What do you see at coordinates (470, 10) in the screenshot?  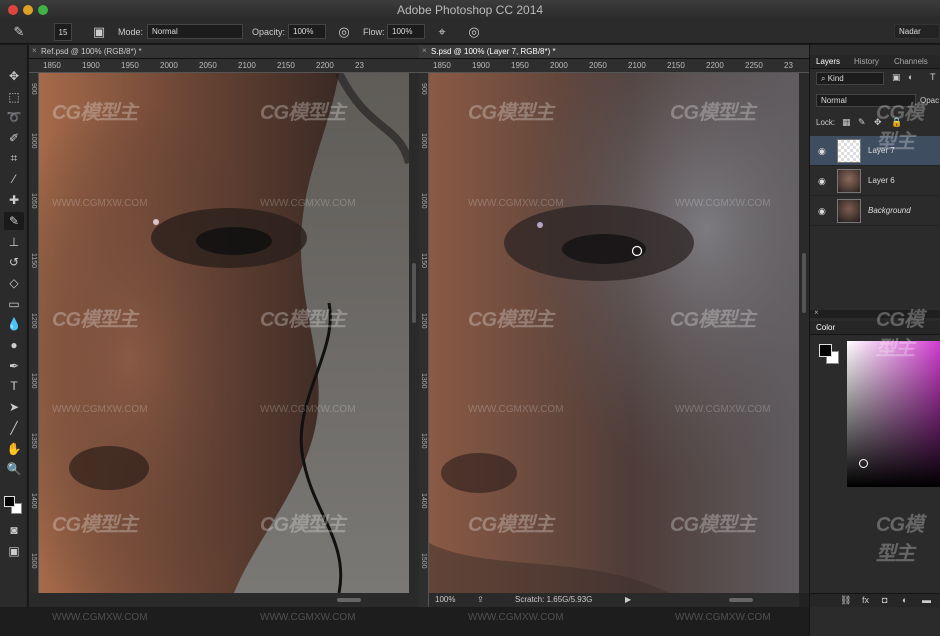 I see `title-bar: Adobe Photoshop CC 2014` at bounding box center [470, 10].